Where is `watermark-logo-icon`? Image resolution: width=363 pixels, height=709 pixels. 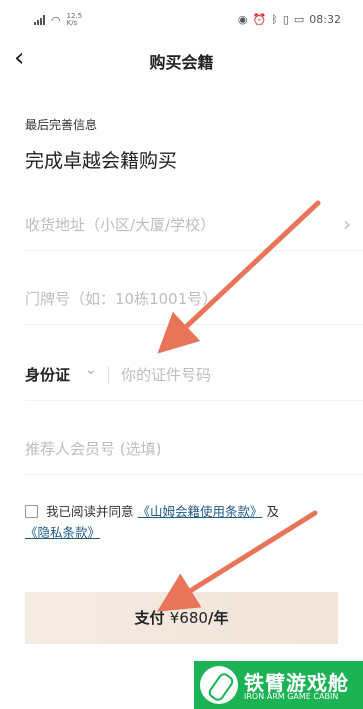 watermark-logo-icon is located at coordinates (219, 685).